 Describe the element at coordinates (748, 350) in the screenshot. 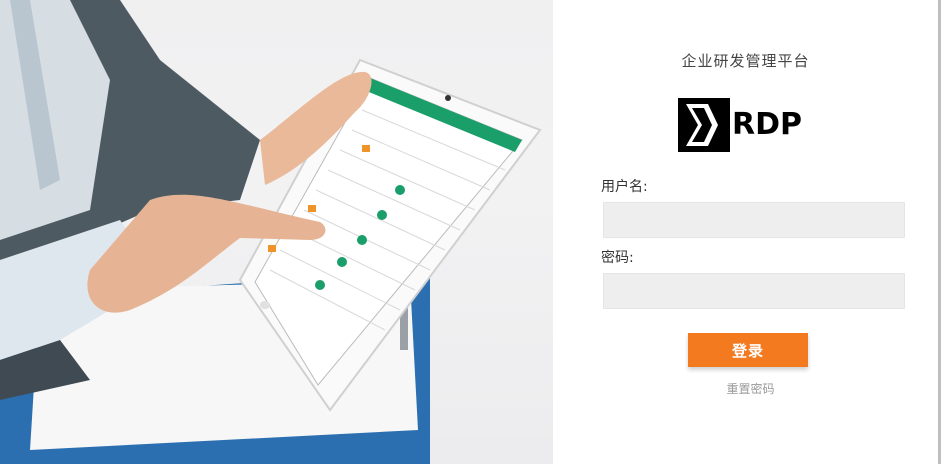

I see `login-button: 登录` at that location.